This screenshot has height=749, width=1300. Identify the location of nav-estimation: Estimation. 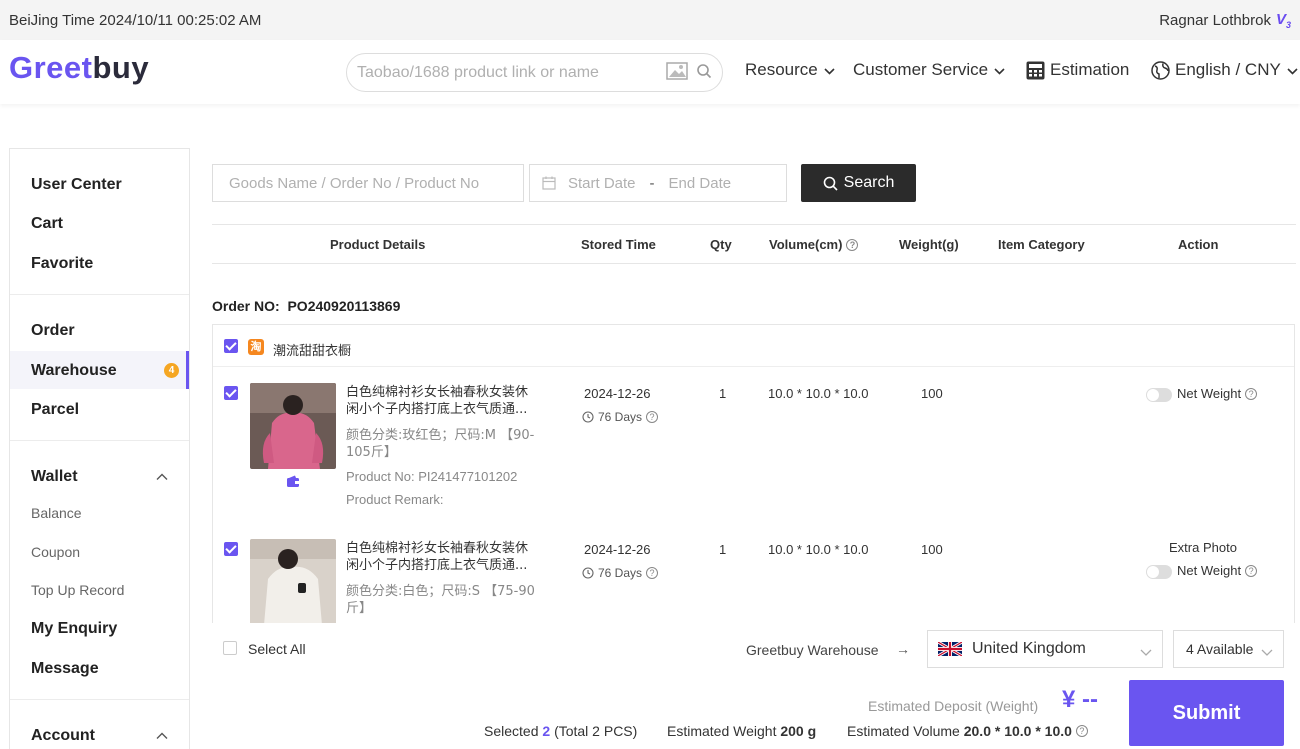
(1077, 70).